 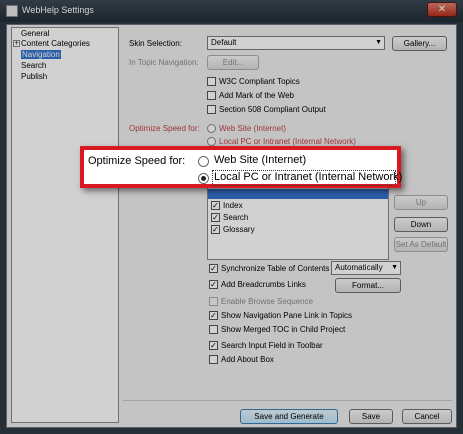 What do you see at coordinates (371, 416) in the screenshot?
I see `save-button: Save` at bounding box center [371, 416].